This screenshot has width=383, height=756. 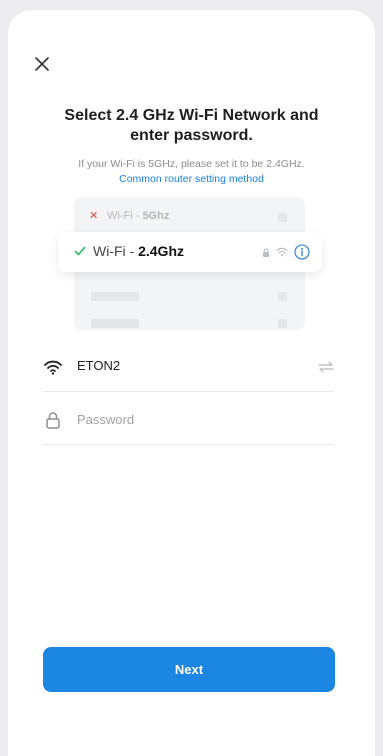 I want to click on router-setting-link: Common router setting method, so click(x=191, y=179).